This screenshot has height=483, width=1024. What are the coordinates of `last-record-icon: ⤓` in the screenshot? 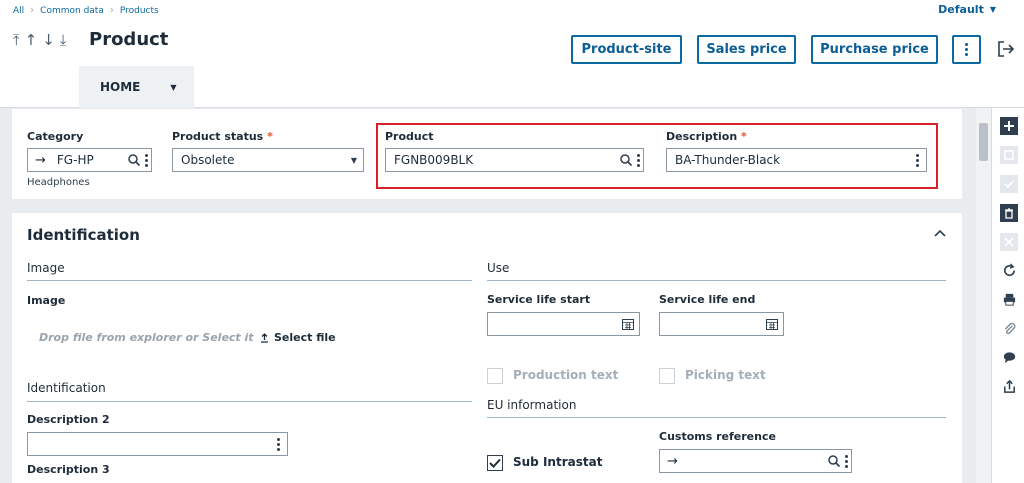 It's located at (63, 40).